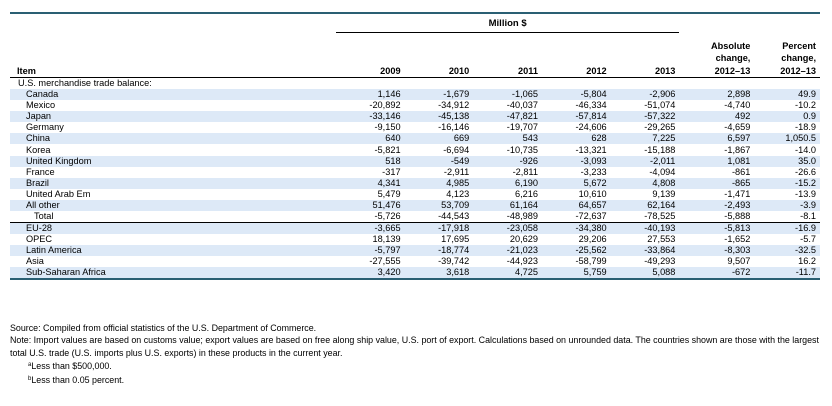 The image size is (832, 406). What do you see at coordinates (717, 183) in the screenshot?
I see `row-value: -865` at bounding box center [717, 183].